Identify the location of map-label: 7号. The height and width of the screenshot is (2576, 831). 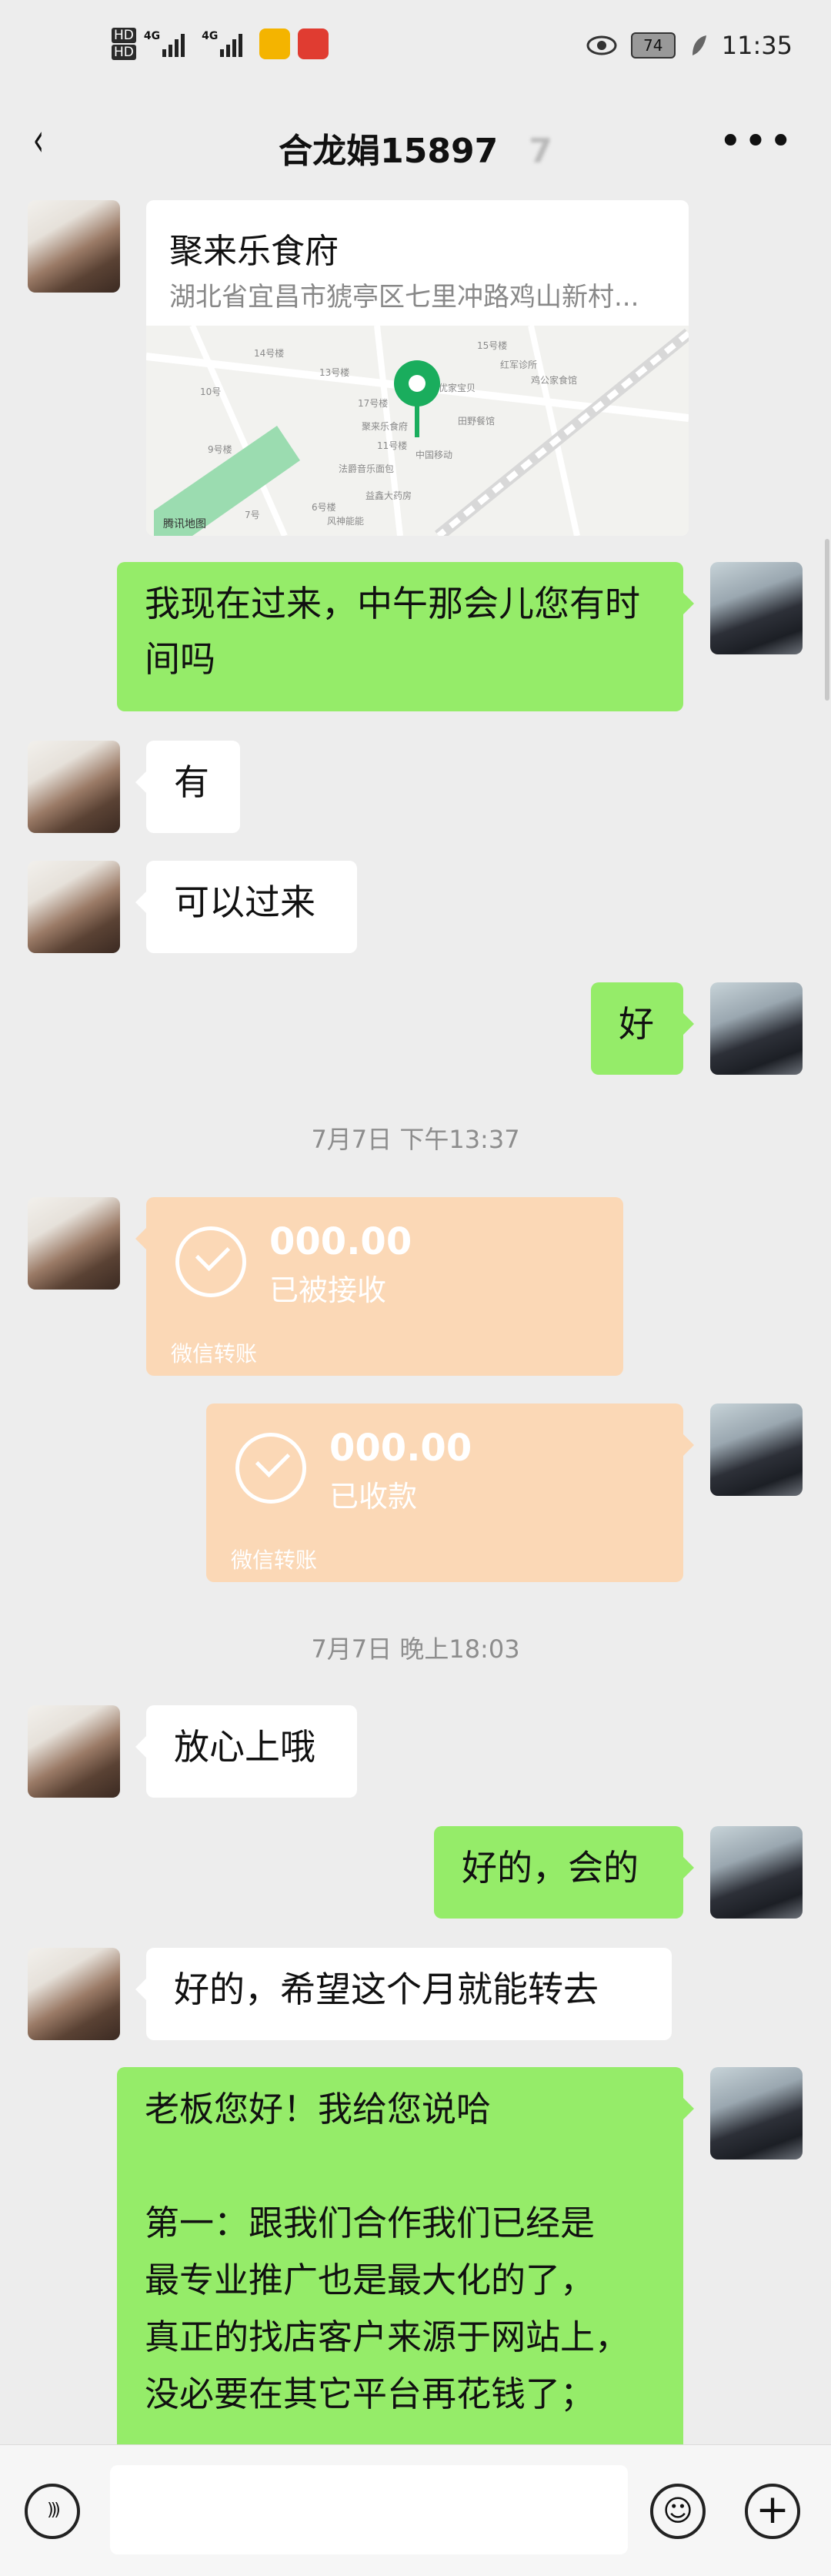
(253, 515).